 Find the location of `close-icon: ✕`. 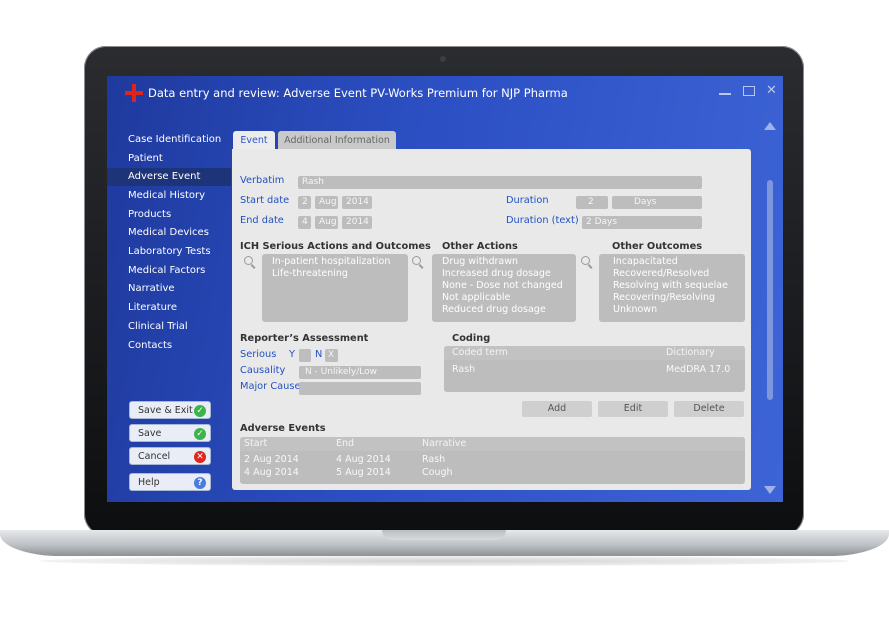

close-icon: ✕ is located at coordinates (771, 90).